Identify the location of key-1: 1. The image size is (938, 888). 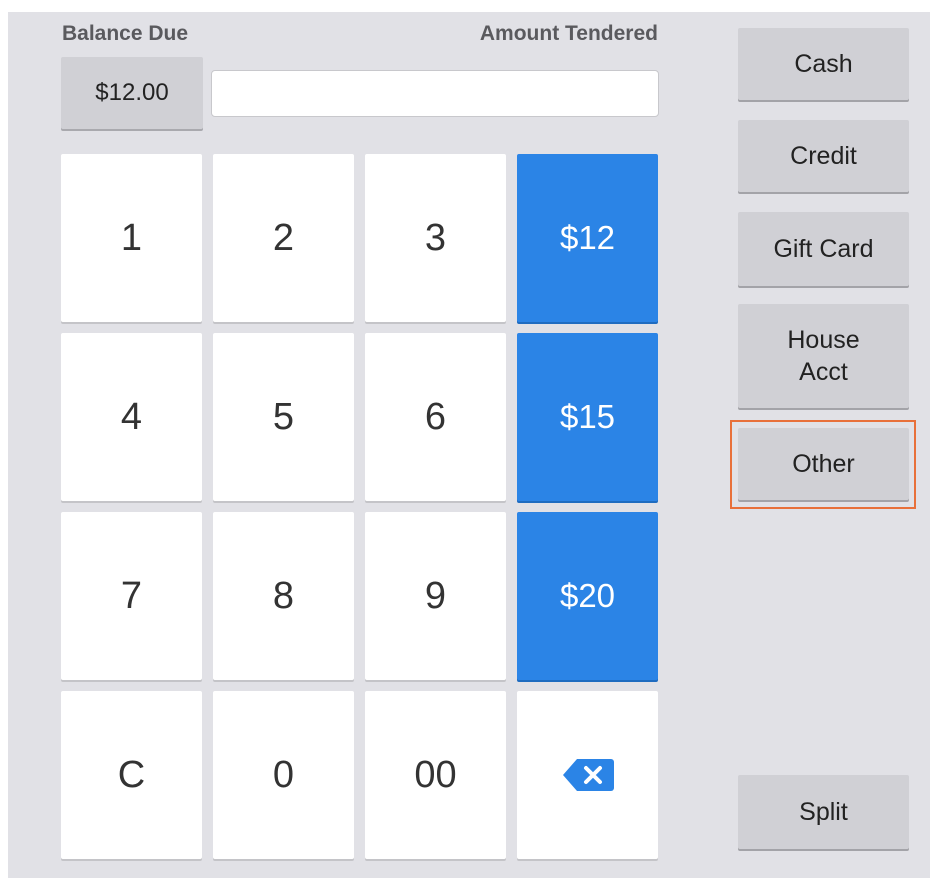
(131, 238).